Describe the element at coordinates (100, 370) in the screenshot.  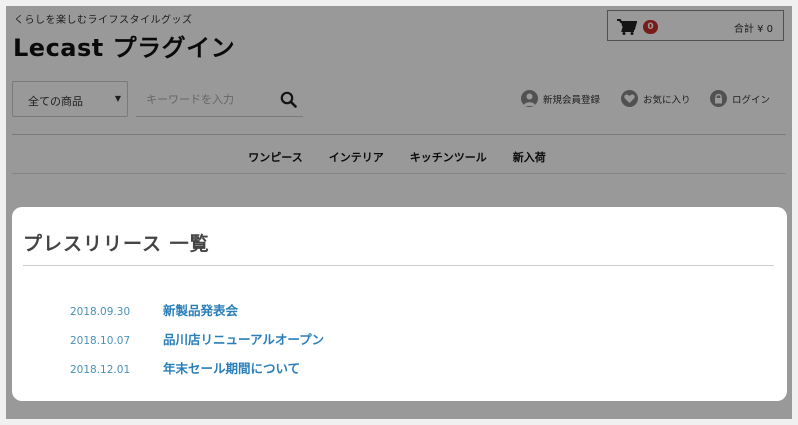
I see `release-date: 2018.12.01` at that location.